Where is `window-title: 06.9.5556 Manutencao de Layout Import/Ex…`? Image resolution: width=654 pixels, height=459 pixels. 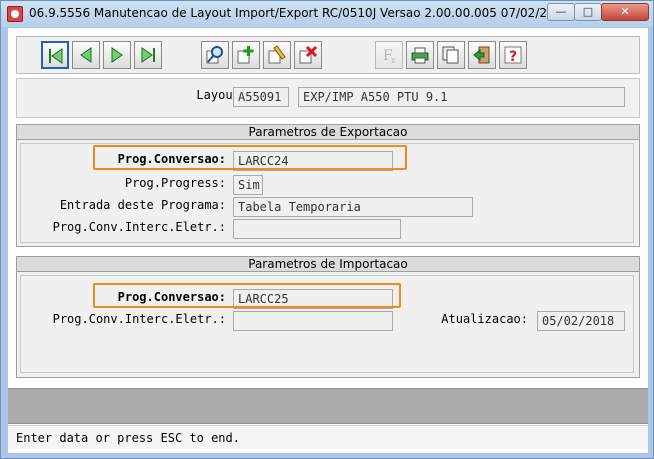 window-title: 06.9.5556 Manutencao de Layout Import/Ex… is located at coordinates (321, 13).